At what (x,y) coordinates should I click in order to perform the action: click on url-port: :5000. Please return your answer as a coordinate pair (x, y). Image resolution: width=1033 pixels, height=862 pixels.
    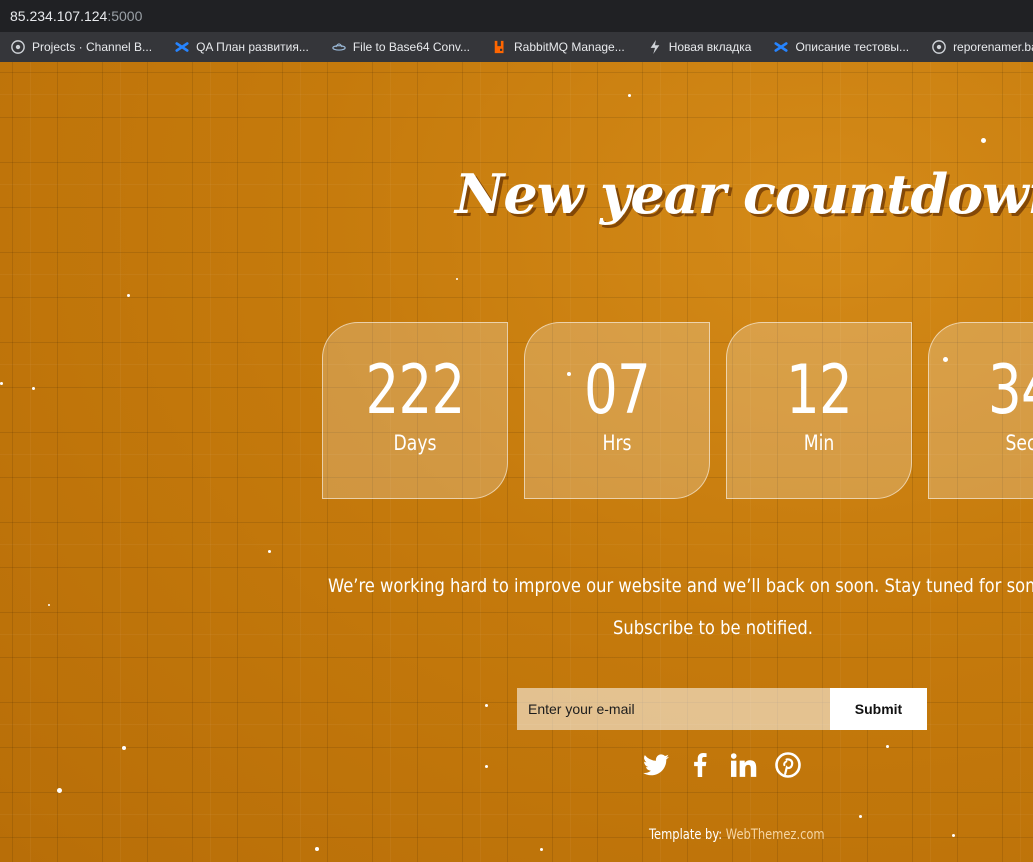
    Looking at the image, I should click on (125, 16).